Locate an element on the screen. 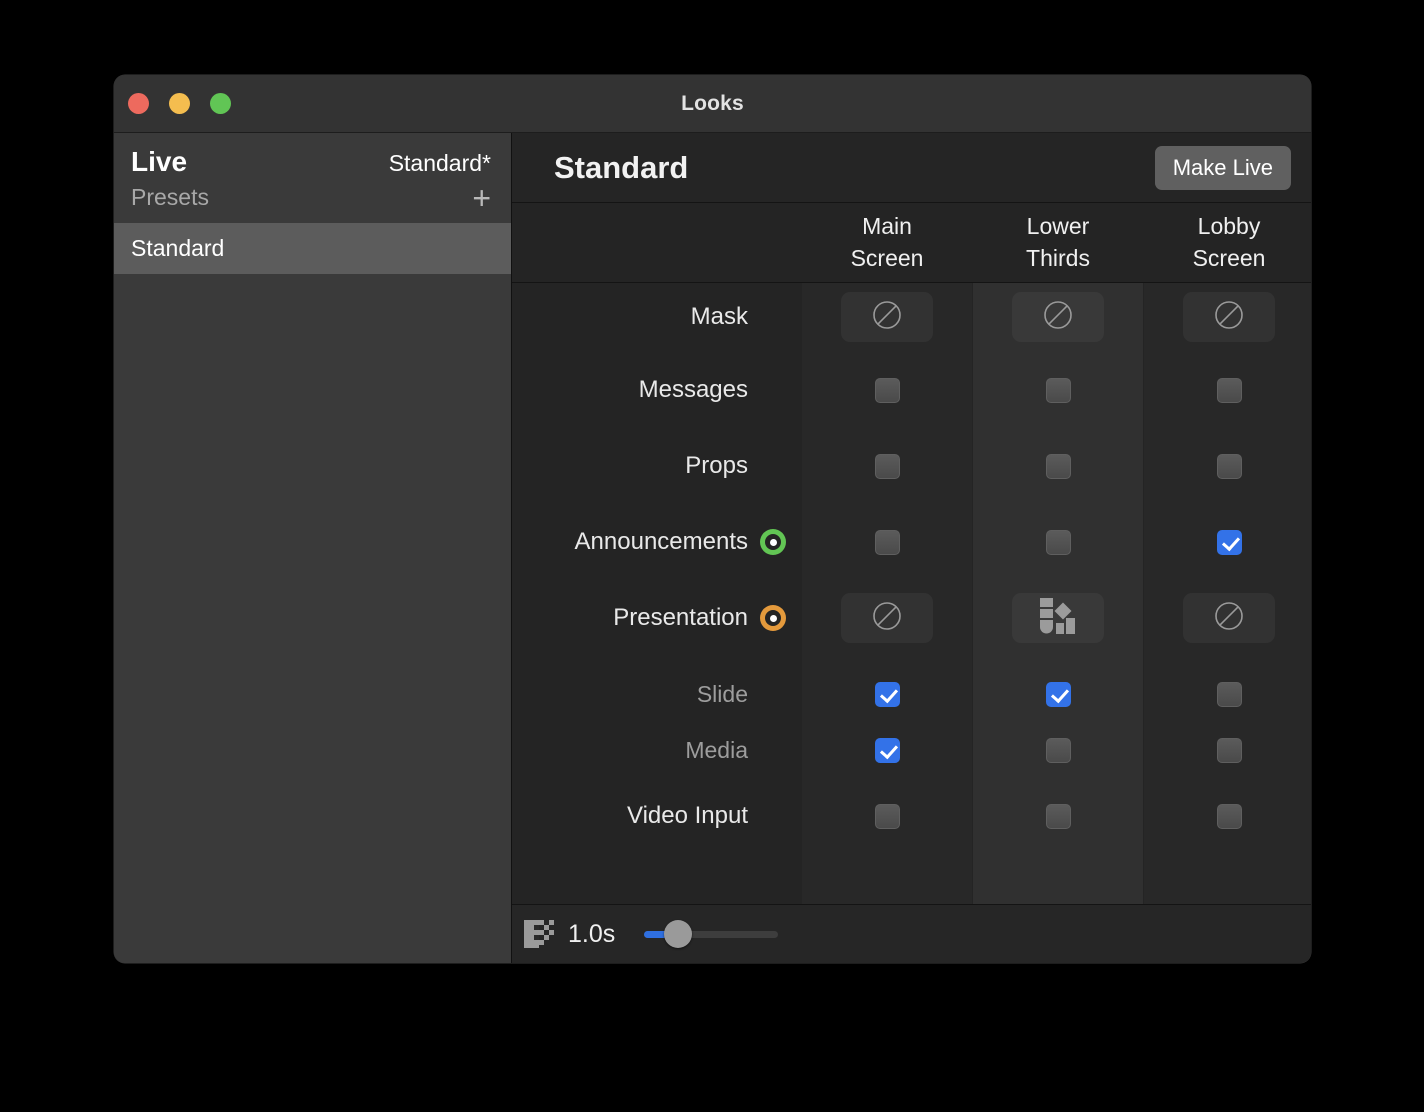 The height and width of the screenshot is (1112, 1424). row-label: Announcements is located at coordinates (661, 541).